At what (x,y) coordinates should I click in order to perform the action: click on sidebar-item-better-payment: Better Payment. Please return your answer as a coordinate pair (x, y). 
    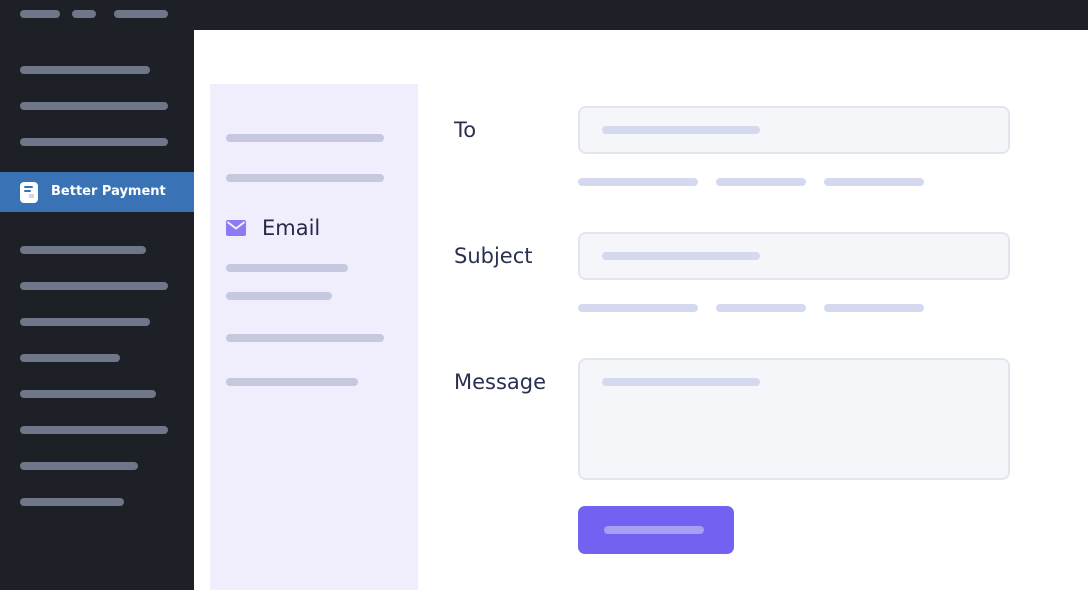
    Looking at the image, I should click on (97, 192).